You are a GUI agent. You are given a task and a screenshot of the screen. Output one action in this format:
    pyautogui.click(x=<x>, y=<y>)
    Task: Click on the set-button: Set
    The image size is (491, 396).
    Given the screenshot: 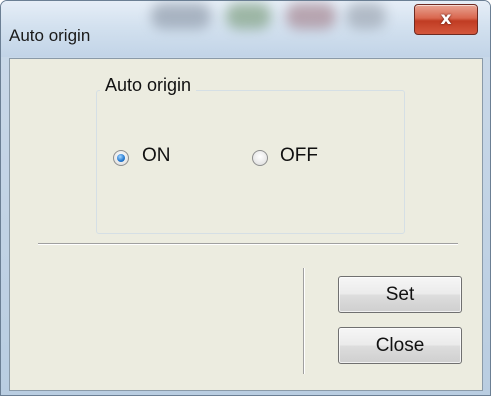 What is the action you would take?
    pyautogui.click(x=400, y=294)
    